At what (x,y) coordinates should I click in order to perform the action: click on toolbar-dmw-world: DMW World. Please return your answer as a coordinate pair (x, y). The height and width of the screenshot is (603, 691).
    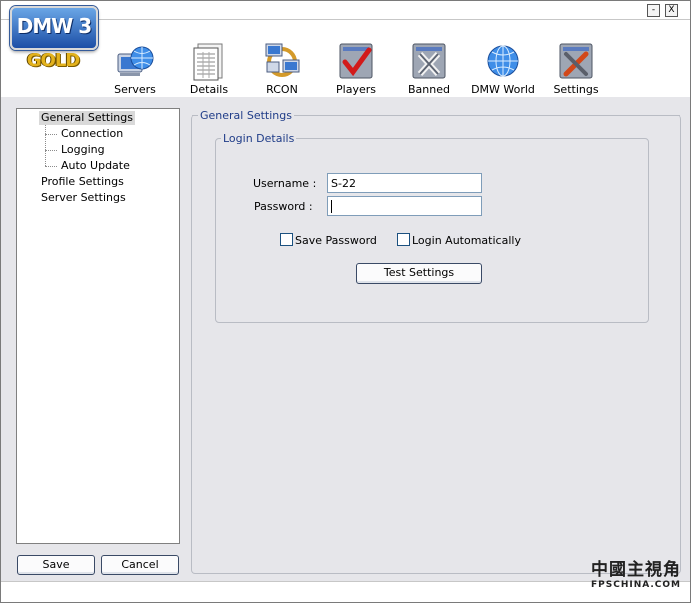
    Looking at the image, I should click on (503, 68).